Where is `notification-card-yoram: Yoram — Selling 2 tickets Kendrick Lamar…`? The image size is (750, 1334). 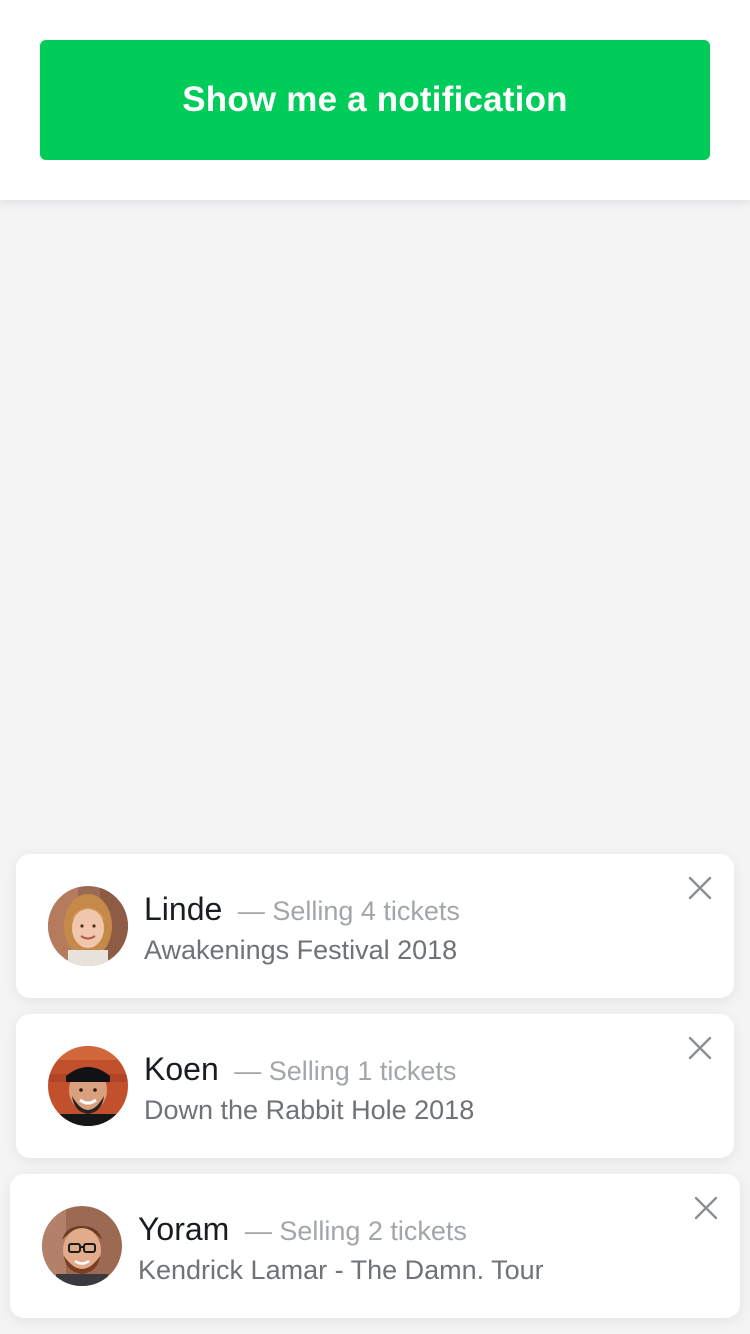
notification-card-yoram: Yoram — Selling 2 tickets Kendrick Lamar… is located at coordinates (375, 1246).